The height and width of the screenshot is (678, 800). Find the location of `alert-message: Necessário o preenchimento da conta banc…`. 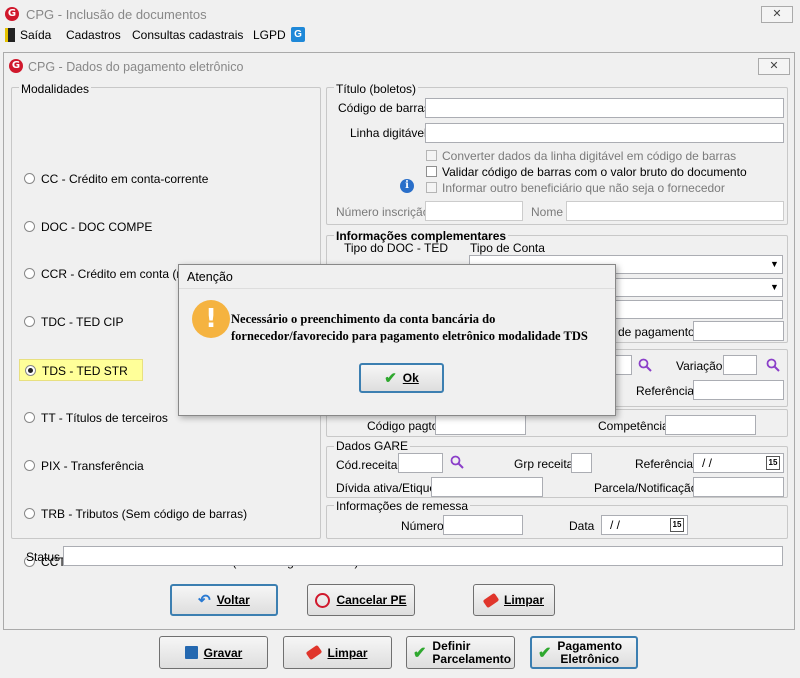

alert-message: Necessário o preenchimento da conta banc… is located at coordinates (409, 327).